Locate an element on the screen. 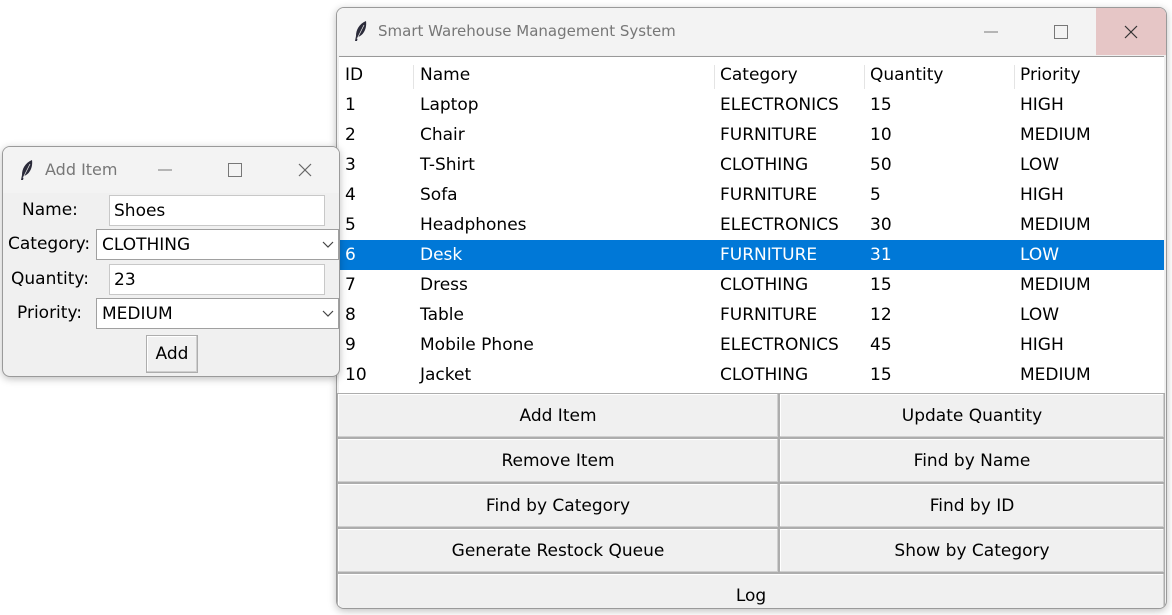 This screenshot has height=615, width=1172. priority-select: MEDIUM is located at coordinates (217, 313).